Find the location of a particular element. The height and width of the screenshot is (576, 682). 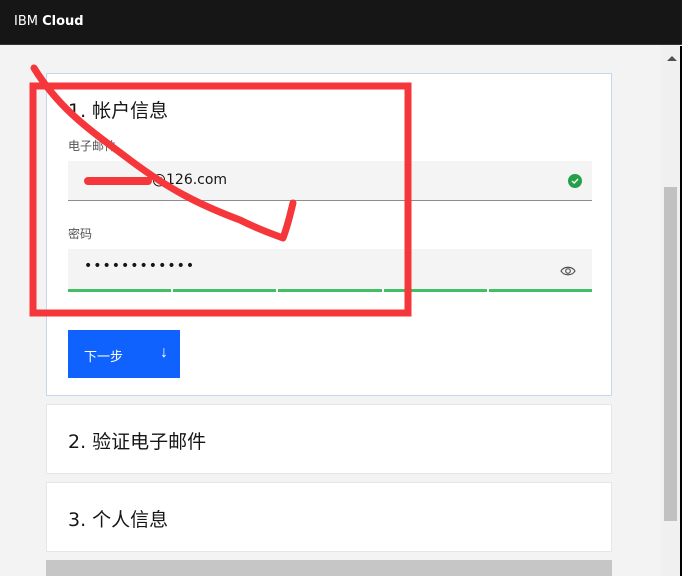

password-value: •••••••••••• is located at coordinates (140, 266).